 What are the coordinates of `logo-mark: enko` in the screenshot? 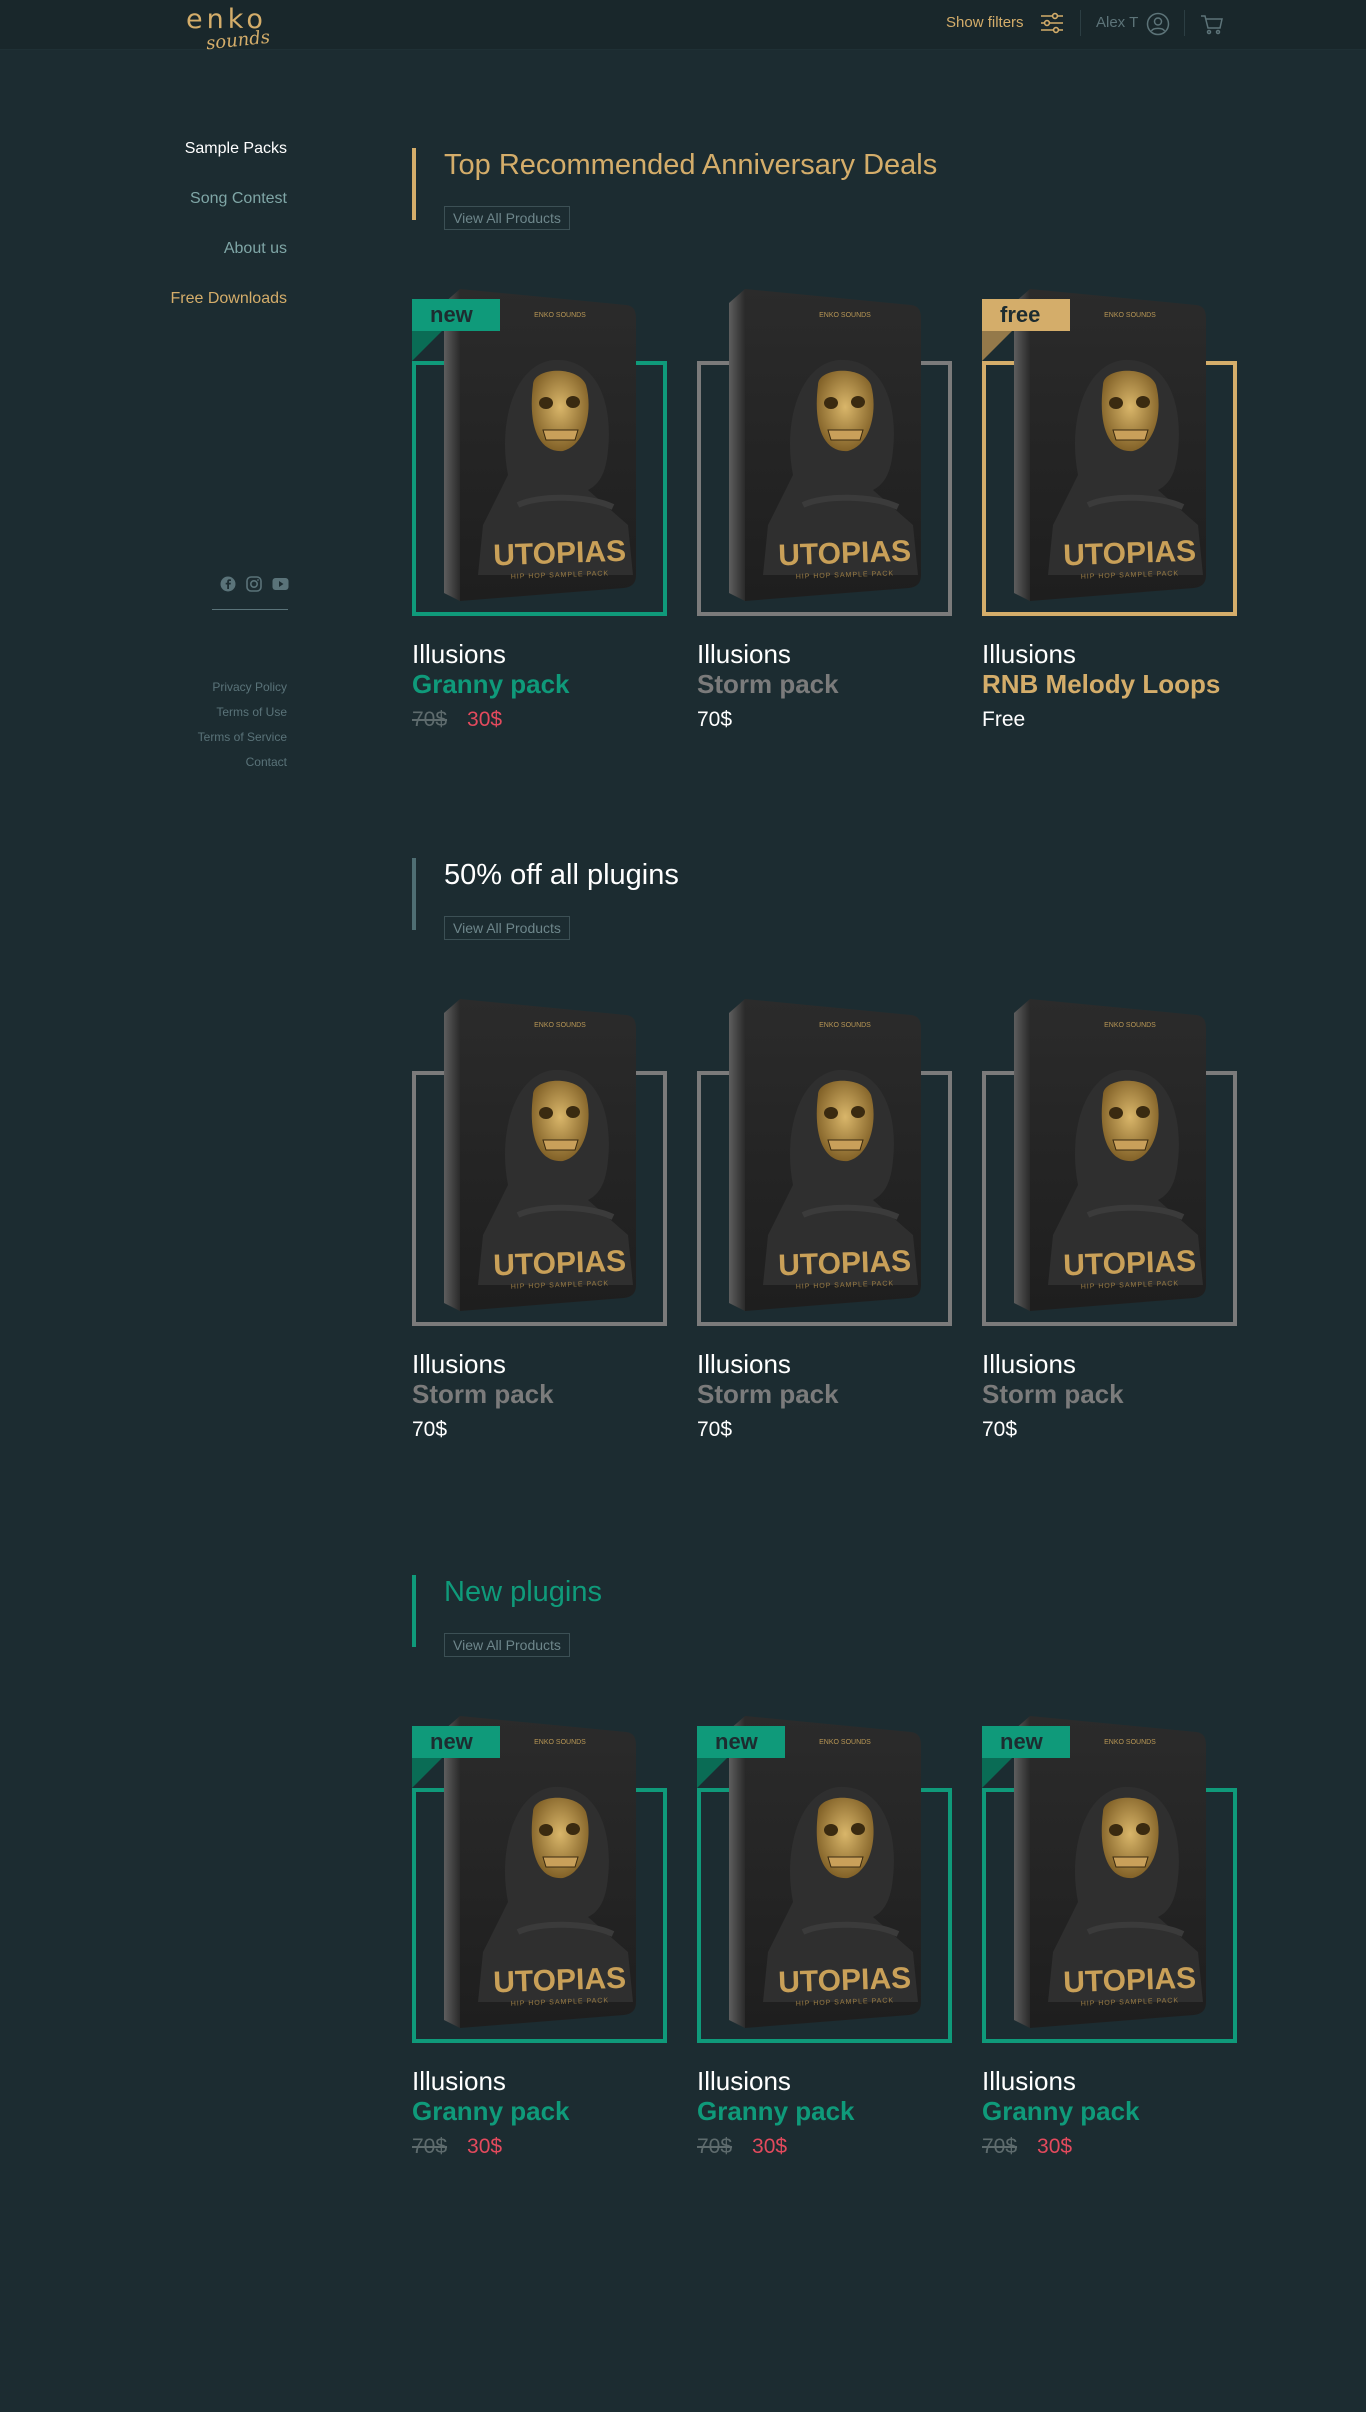 It's located at (226, 19).